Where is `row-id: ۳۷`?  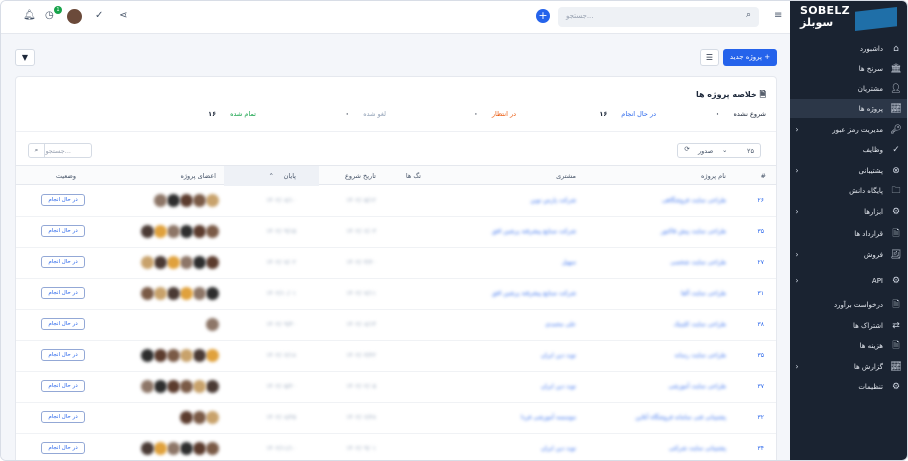
row-id: ۳۷ is located at coordinates (761, 386).